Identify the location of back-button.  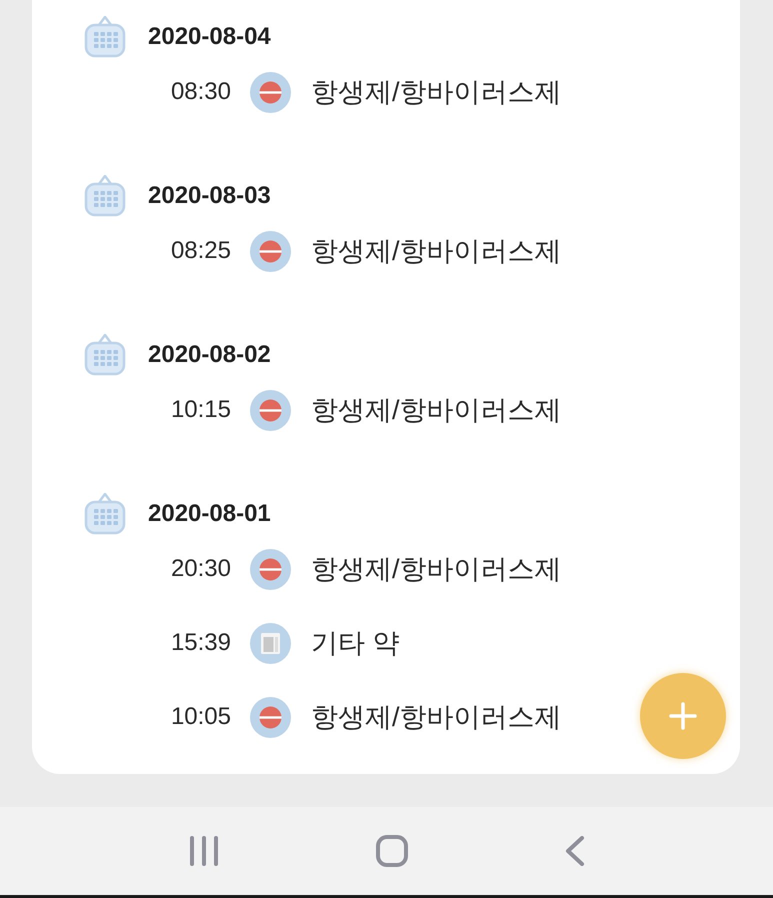
(574, 851).